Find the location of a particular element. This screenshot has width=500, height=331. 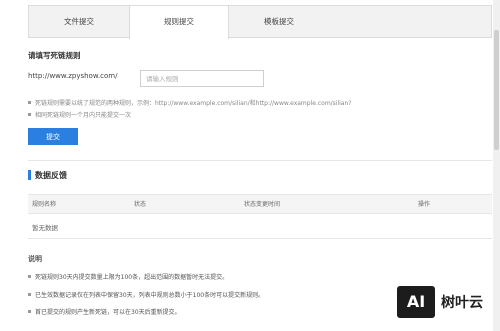

form-note-text: 相同死链规则一个月内只能提交一次 is located at coordinates (83, 115).